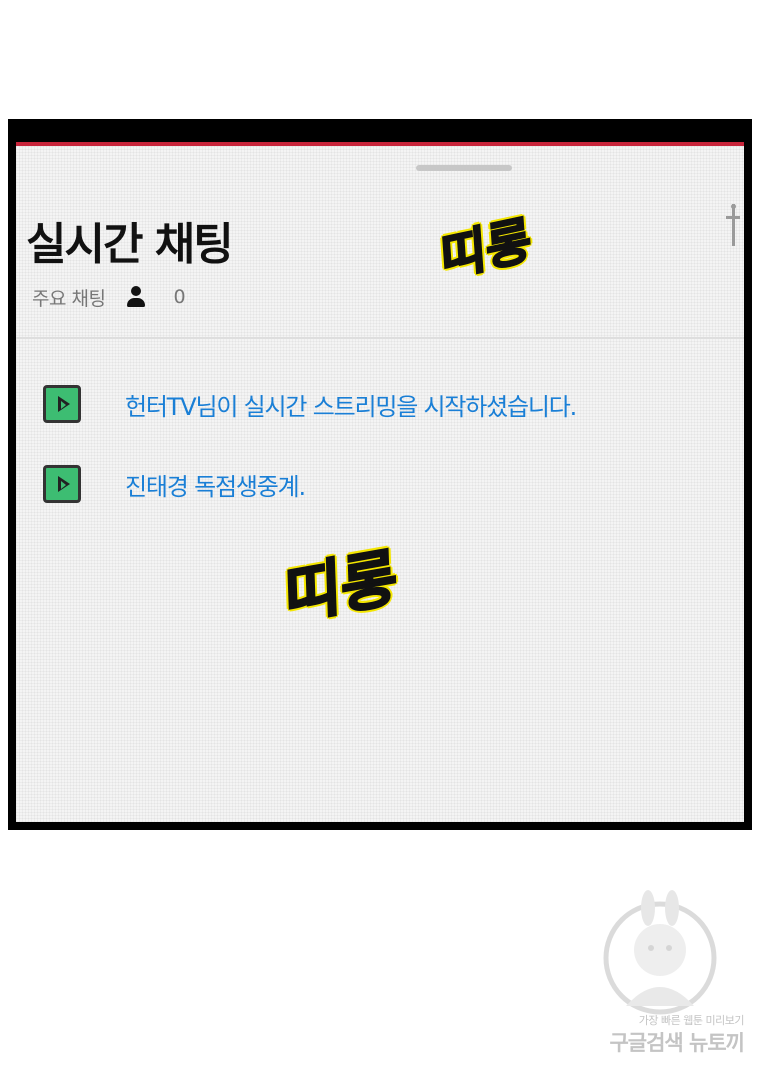 This screenshot has height=1080, width=760. Describe the element at coordinates (351, 406) in the screenshot. I see `message-text: 헌터TV님이 실시간 스트리밍을 시작하셨습니다.` at that location.